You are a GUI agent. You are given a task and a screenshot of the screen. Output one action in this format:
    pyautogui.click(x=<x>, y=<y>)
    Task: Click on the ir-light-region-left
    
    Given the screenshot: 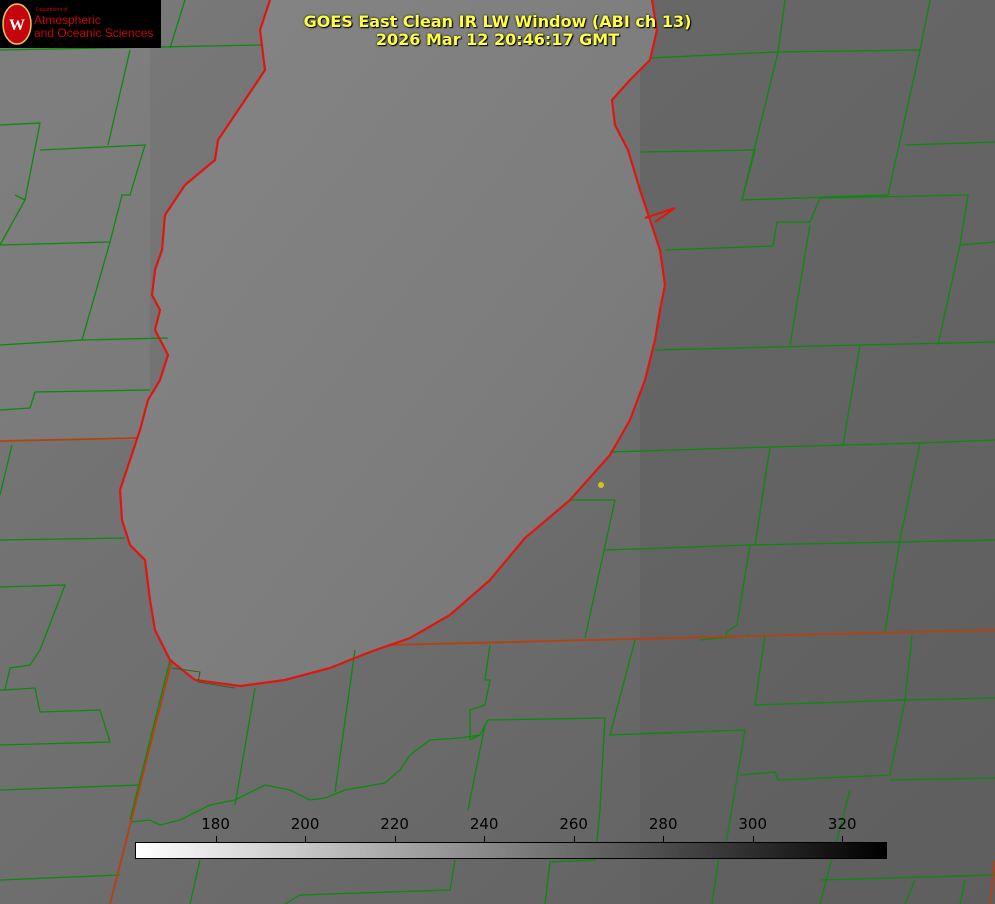 What is the action you would take?
    pyautogui.click(x=75, y=240)
    